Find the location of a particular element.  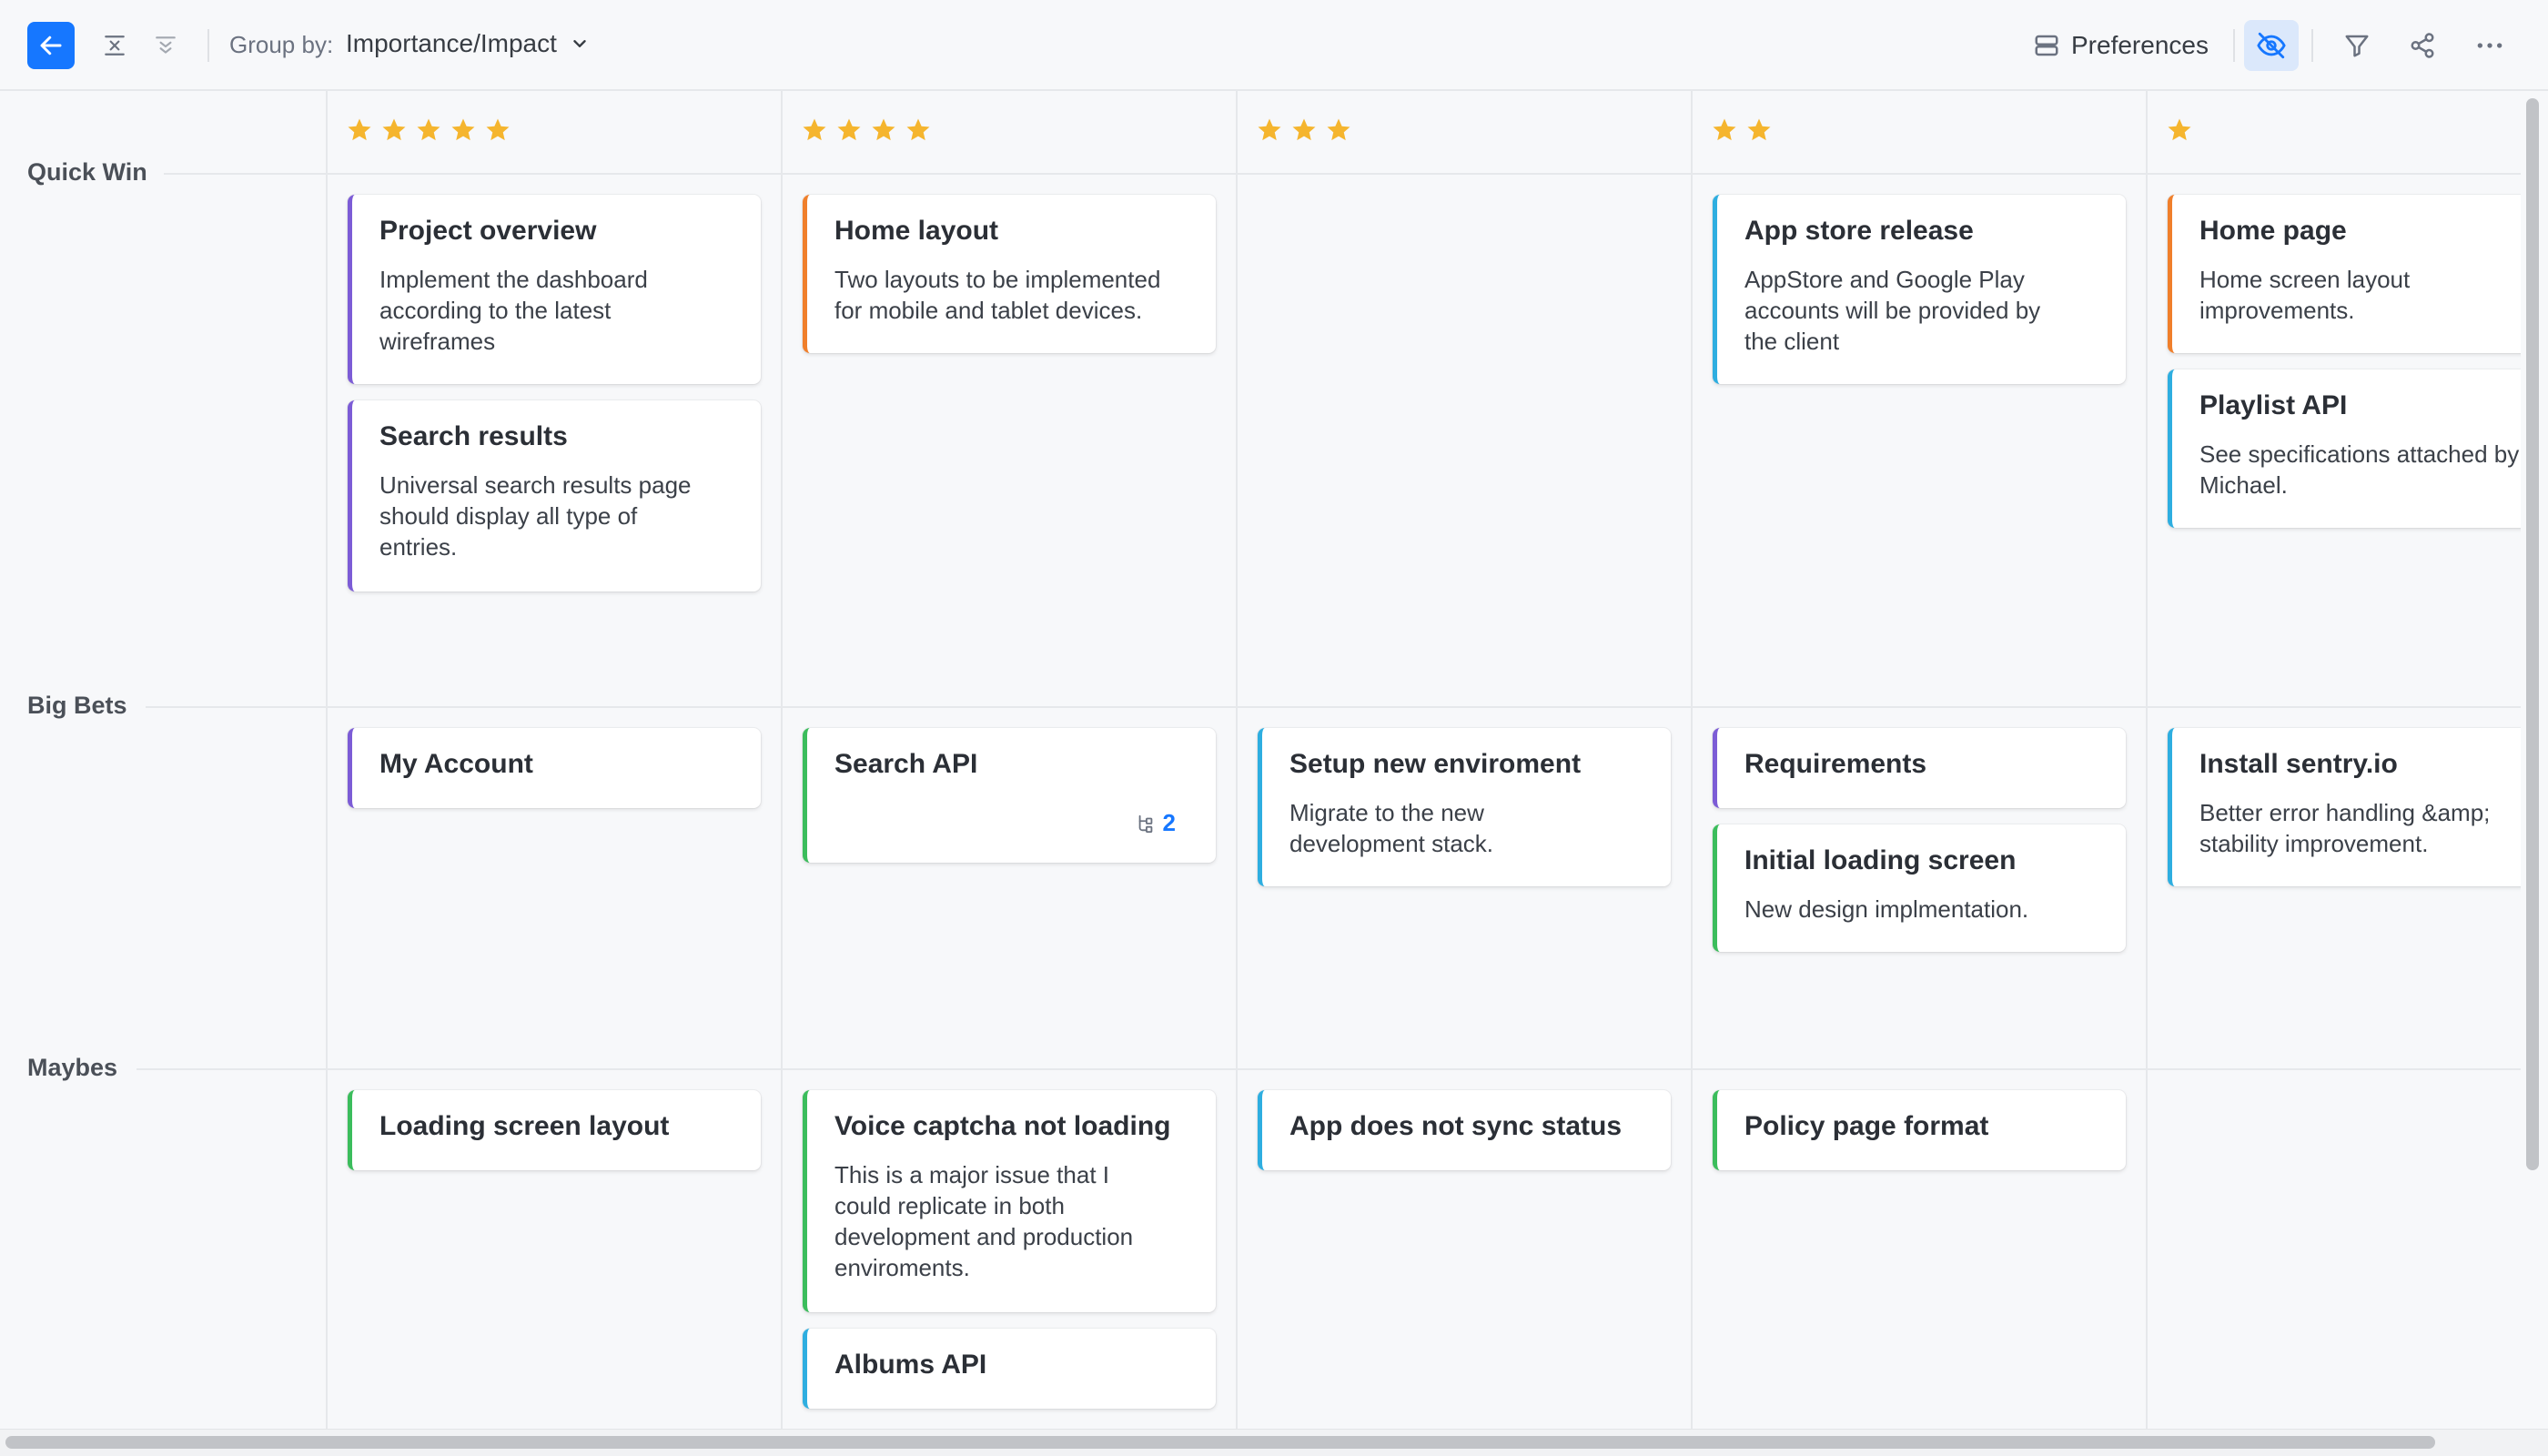

task-card: Loading screen layout is located at coordinates (555, 1130).